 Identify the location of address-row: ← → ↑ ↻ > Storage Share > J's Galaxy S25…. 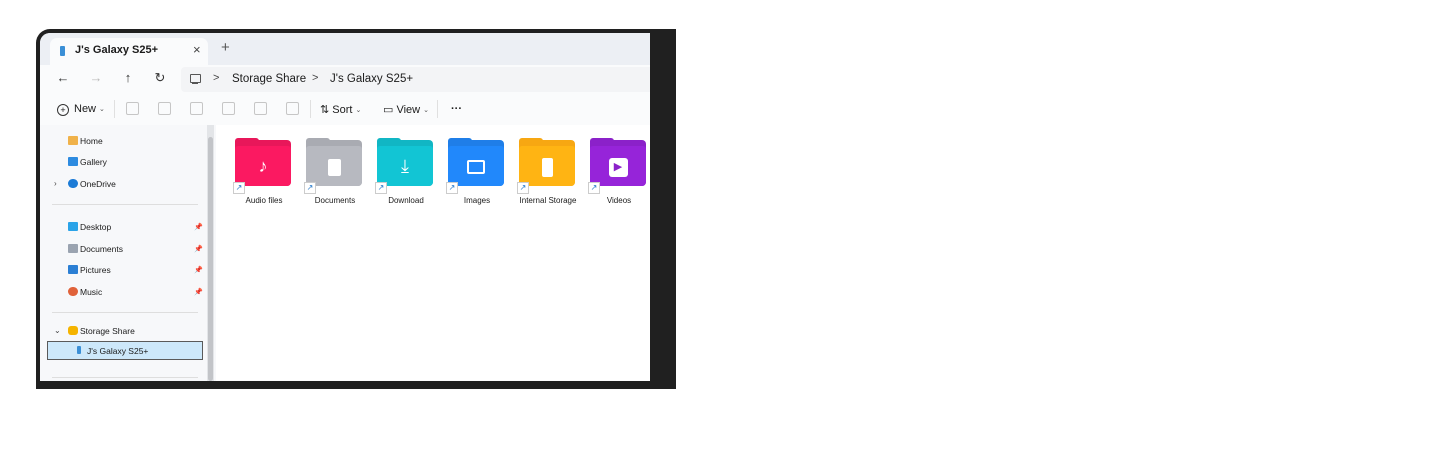
(345, 79).